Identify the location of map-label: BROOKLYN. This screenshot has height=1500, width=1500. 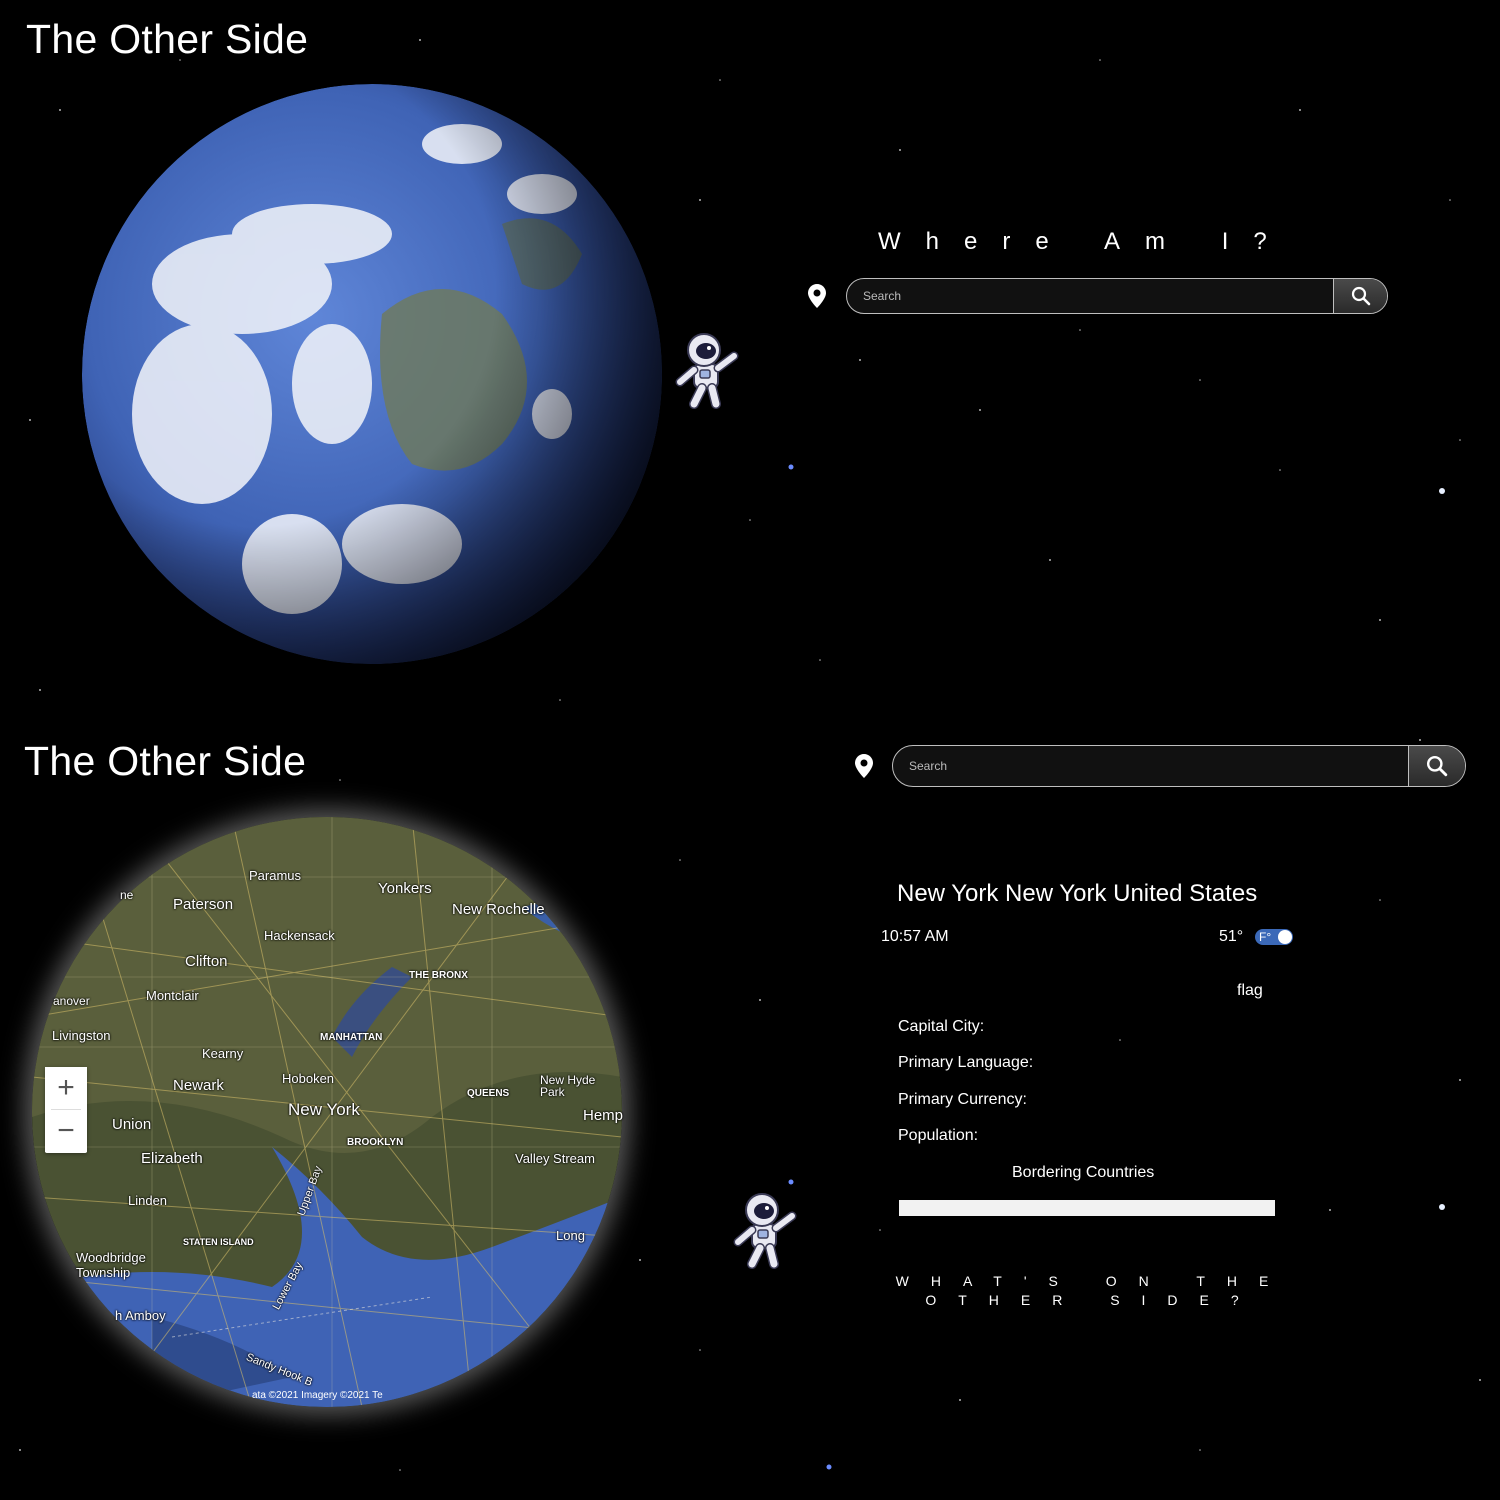
(375, 1142).